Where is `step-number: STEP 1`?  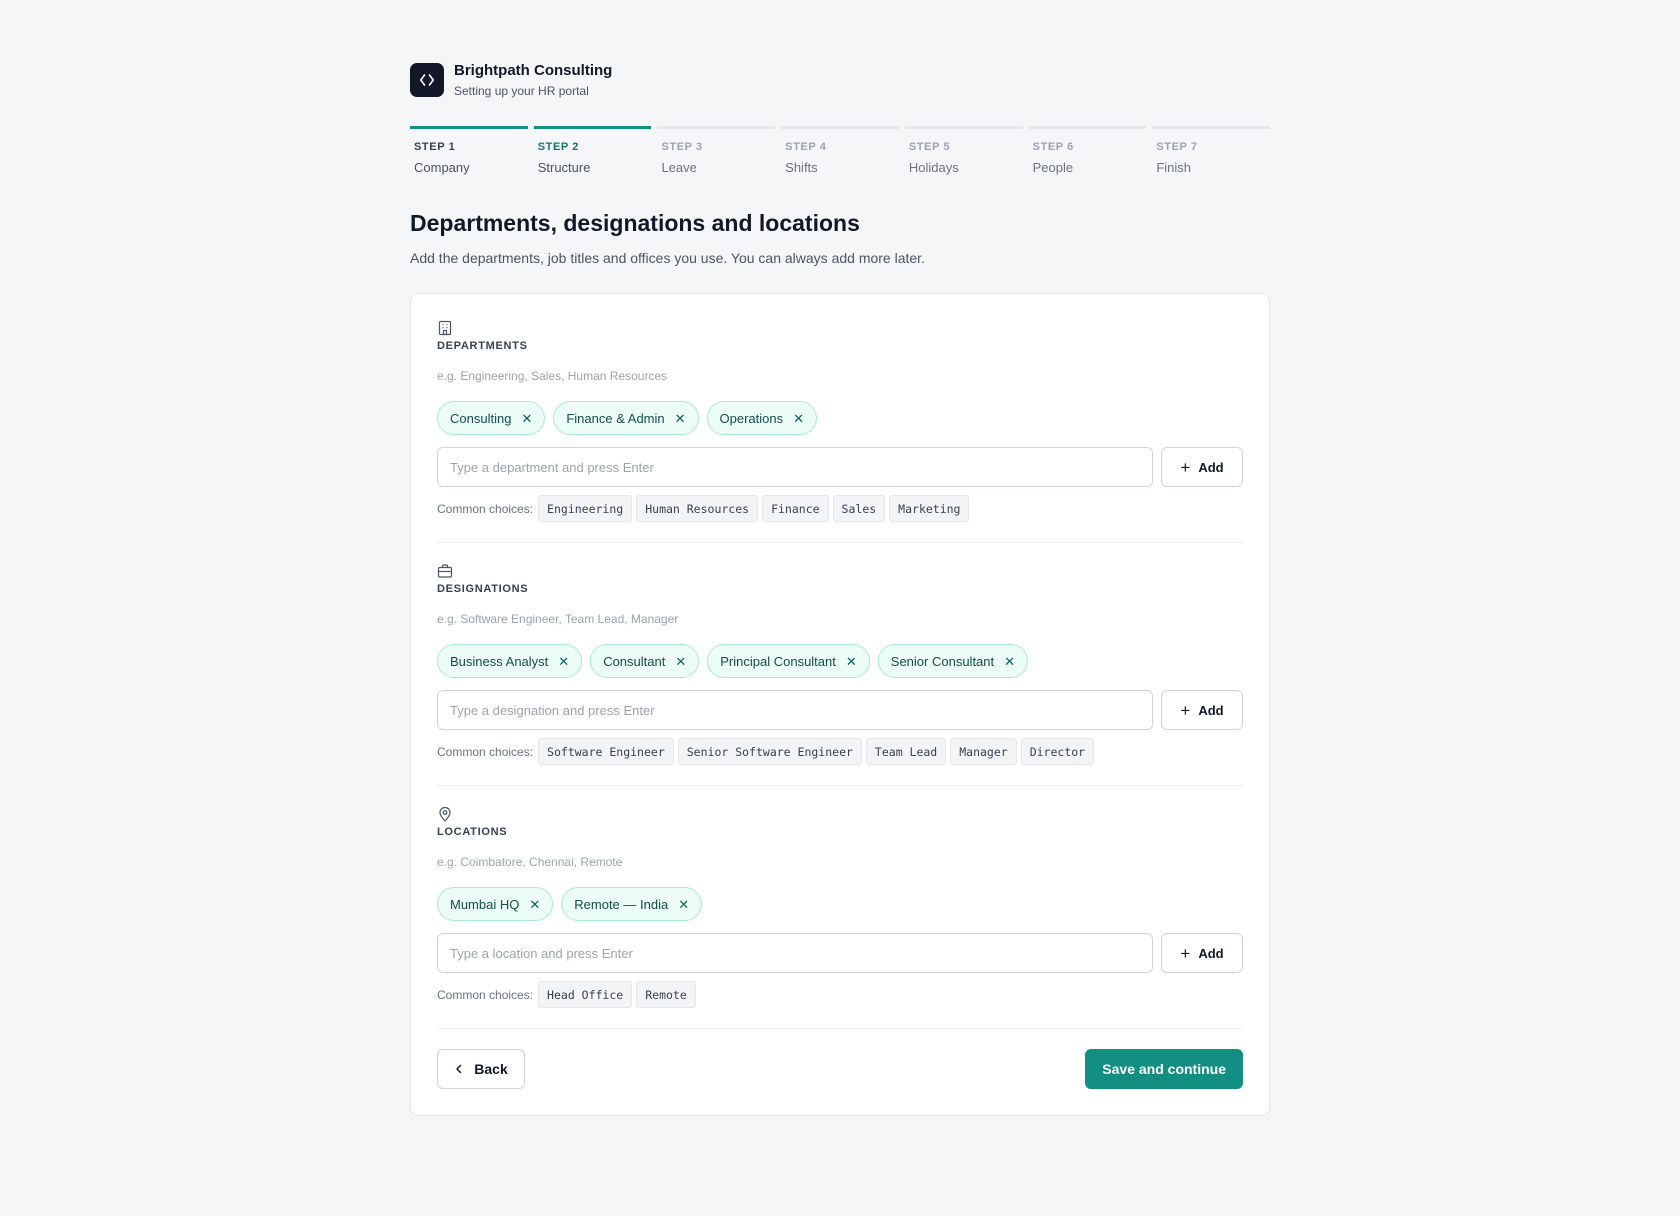 step-number: STEP 1 is located at coordinates (435, 147).